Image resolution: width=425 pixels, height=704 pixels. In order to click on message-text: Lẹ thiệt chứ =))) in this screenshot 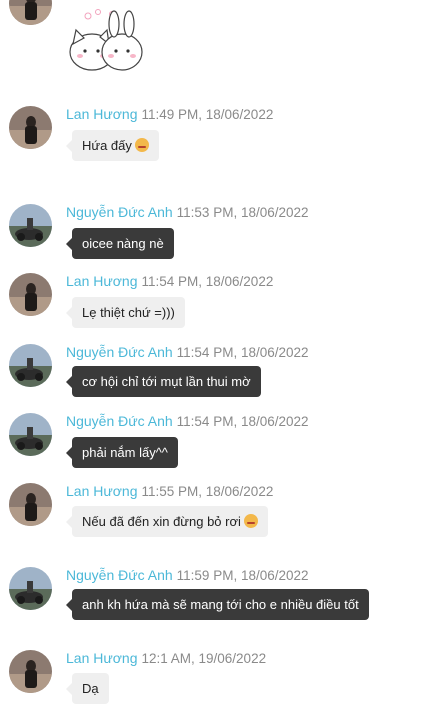, I will do `click(128, 312)`.